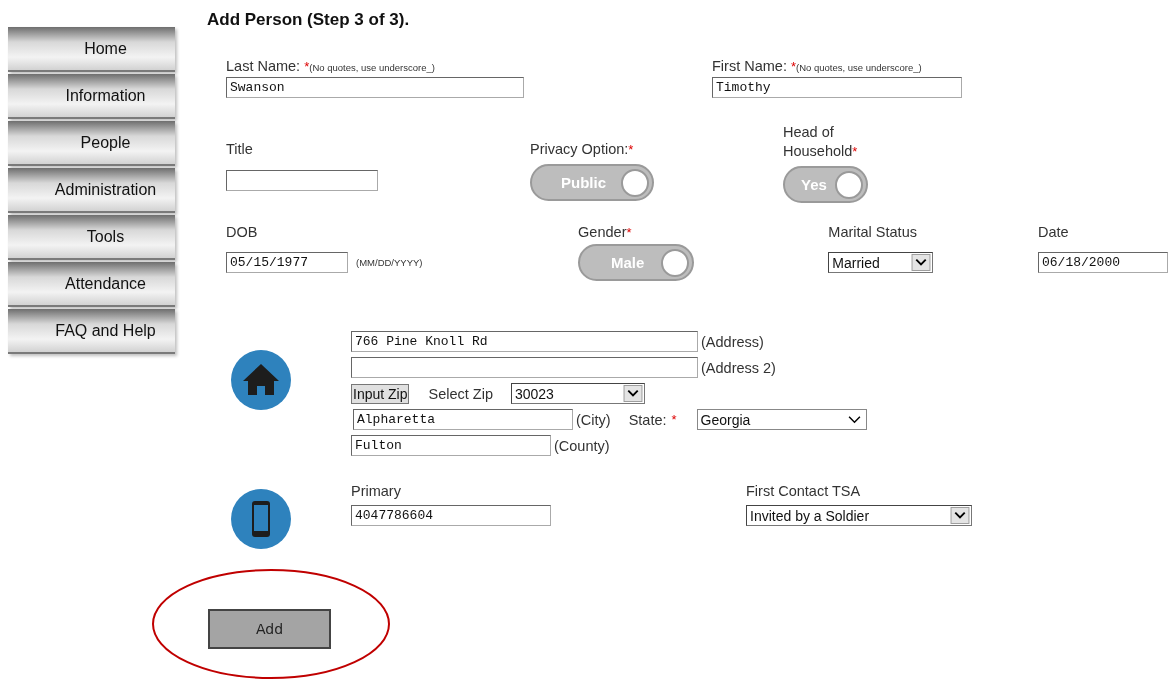  What do you see at coordinates (376, 491) in the screenshot?
I see `field-label: Primary` at bounding box center [376, 491].